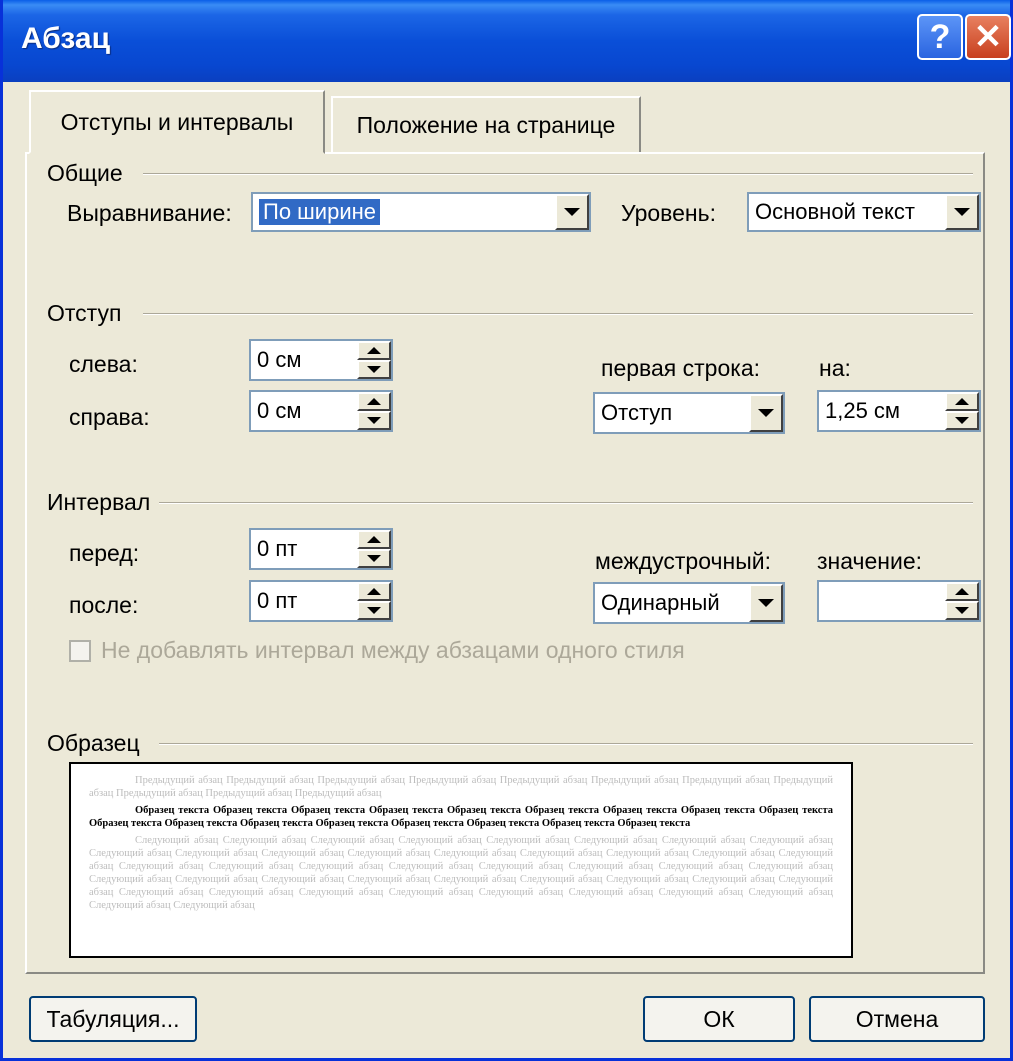 This screenshot has width=1013, height=1061. Describe the element at coordinates (321, 549) in the screenshot. I see `spacing-before-spin: 0 пт` at that location.